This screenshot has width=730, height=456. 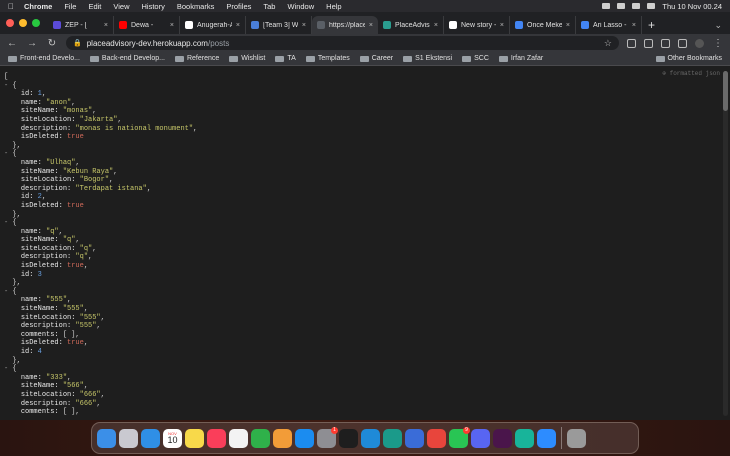 What do you see at coordinates (692, 6) in the screenshot?
I see `menu-clock: Thu 10 Nov 00.24` at bounding box center [692, 6].